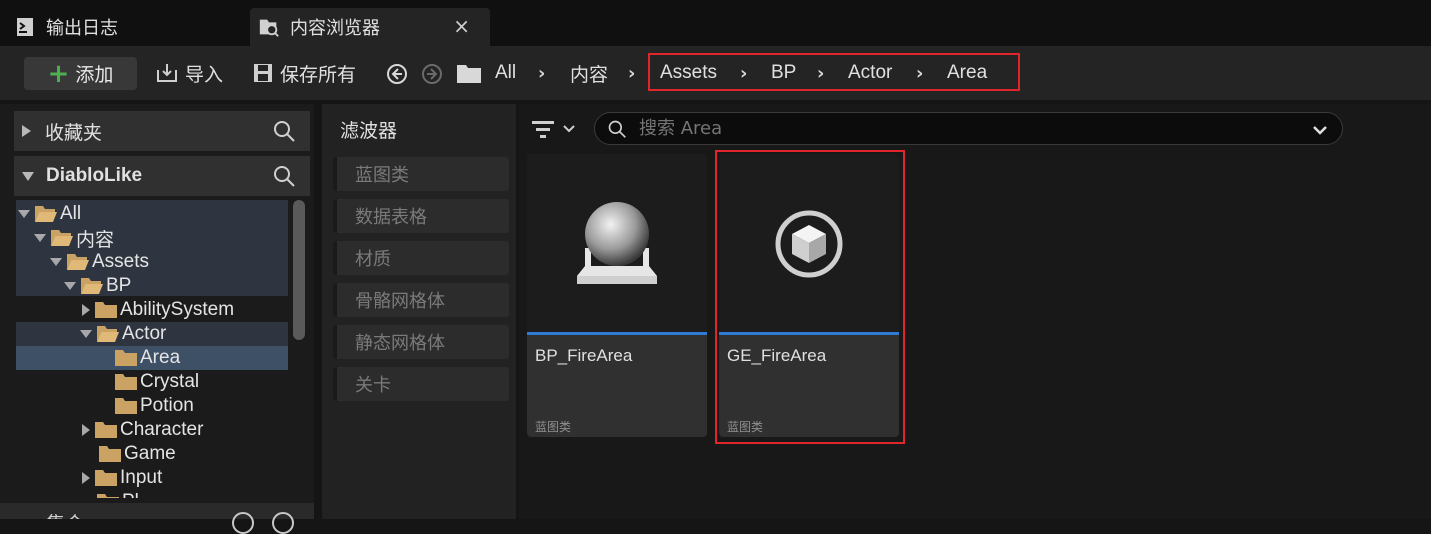 Image resolution: width=1431 pixels, height=534 pixels. Describe the element at coordinates (58, 73) in the screenshot. I see `plus-icon: +` at that location.